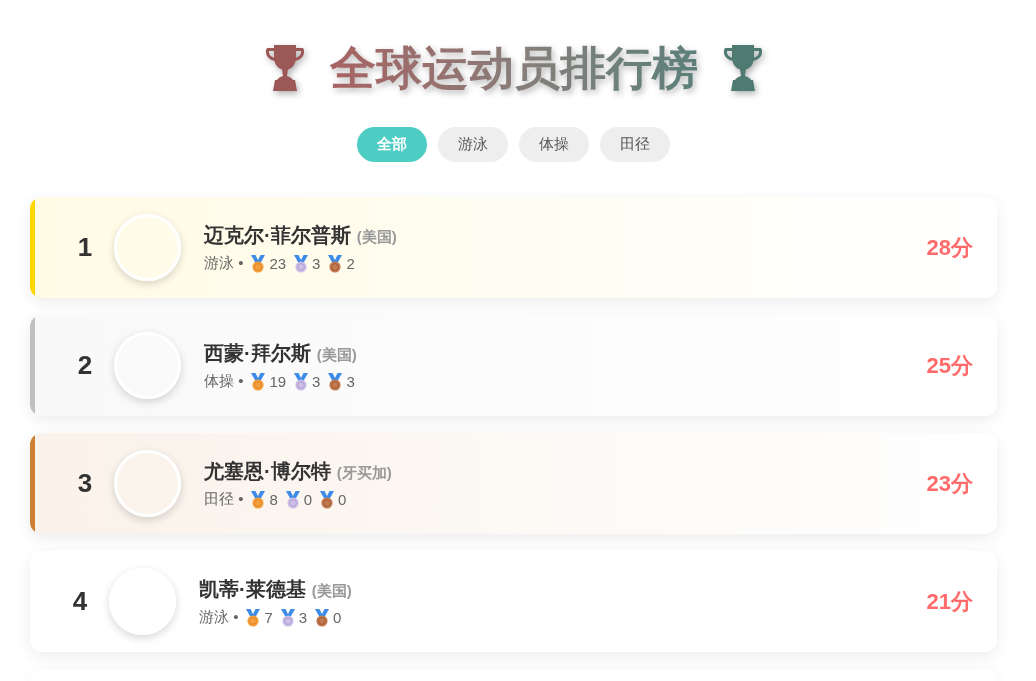  What do you see at coordinates (949, 247) in the screenshot?
I see `score-label: 28分` at bounding box center [949, 247].